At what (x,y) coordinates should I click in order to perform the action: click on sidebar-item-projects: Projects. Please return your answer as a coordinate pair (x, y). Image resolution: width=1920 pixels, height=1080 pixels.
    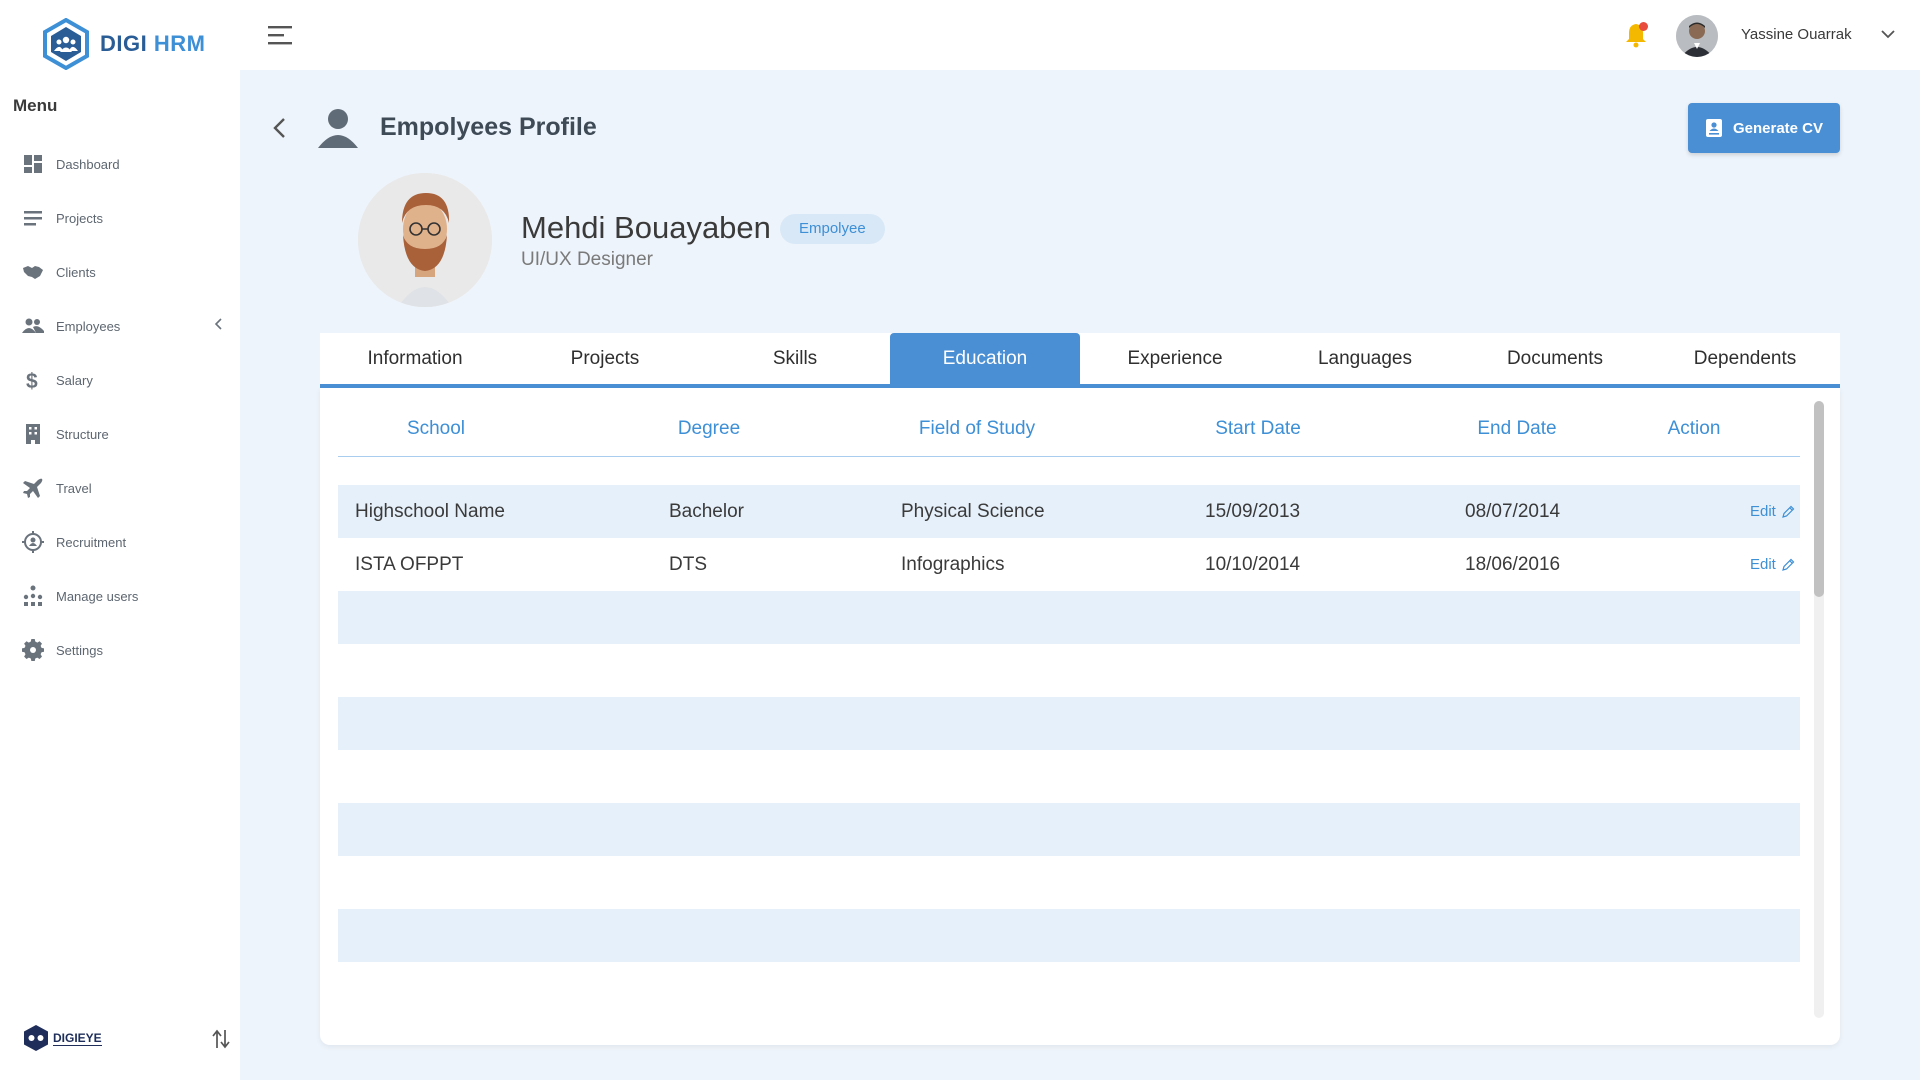
    Looking at the image, I should click on (120, 218).